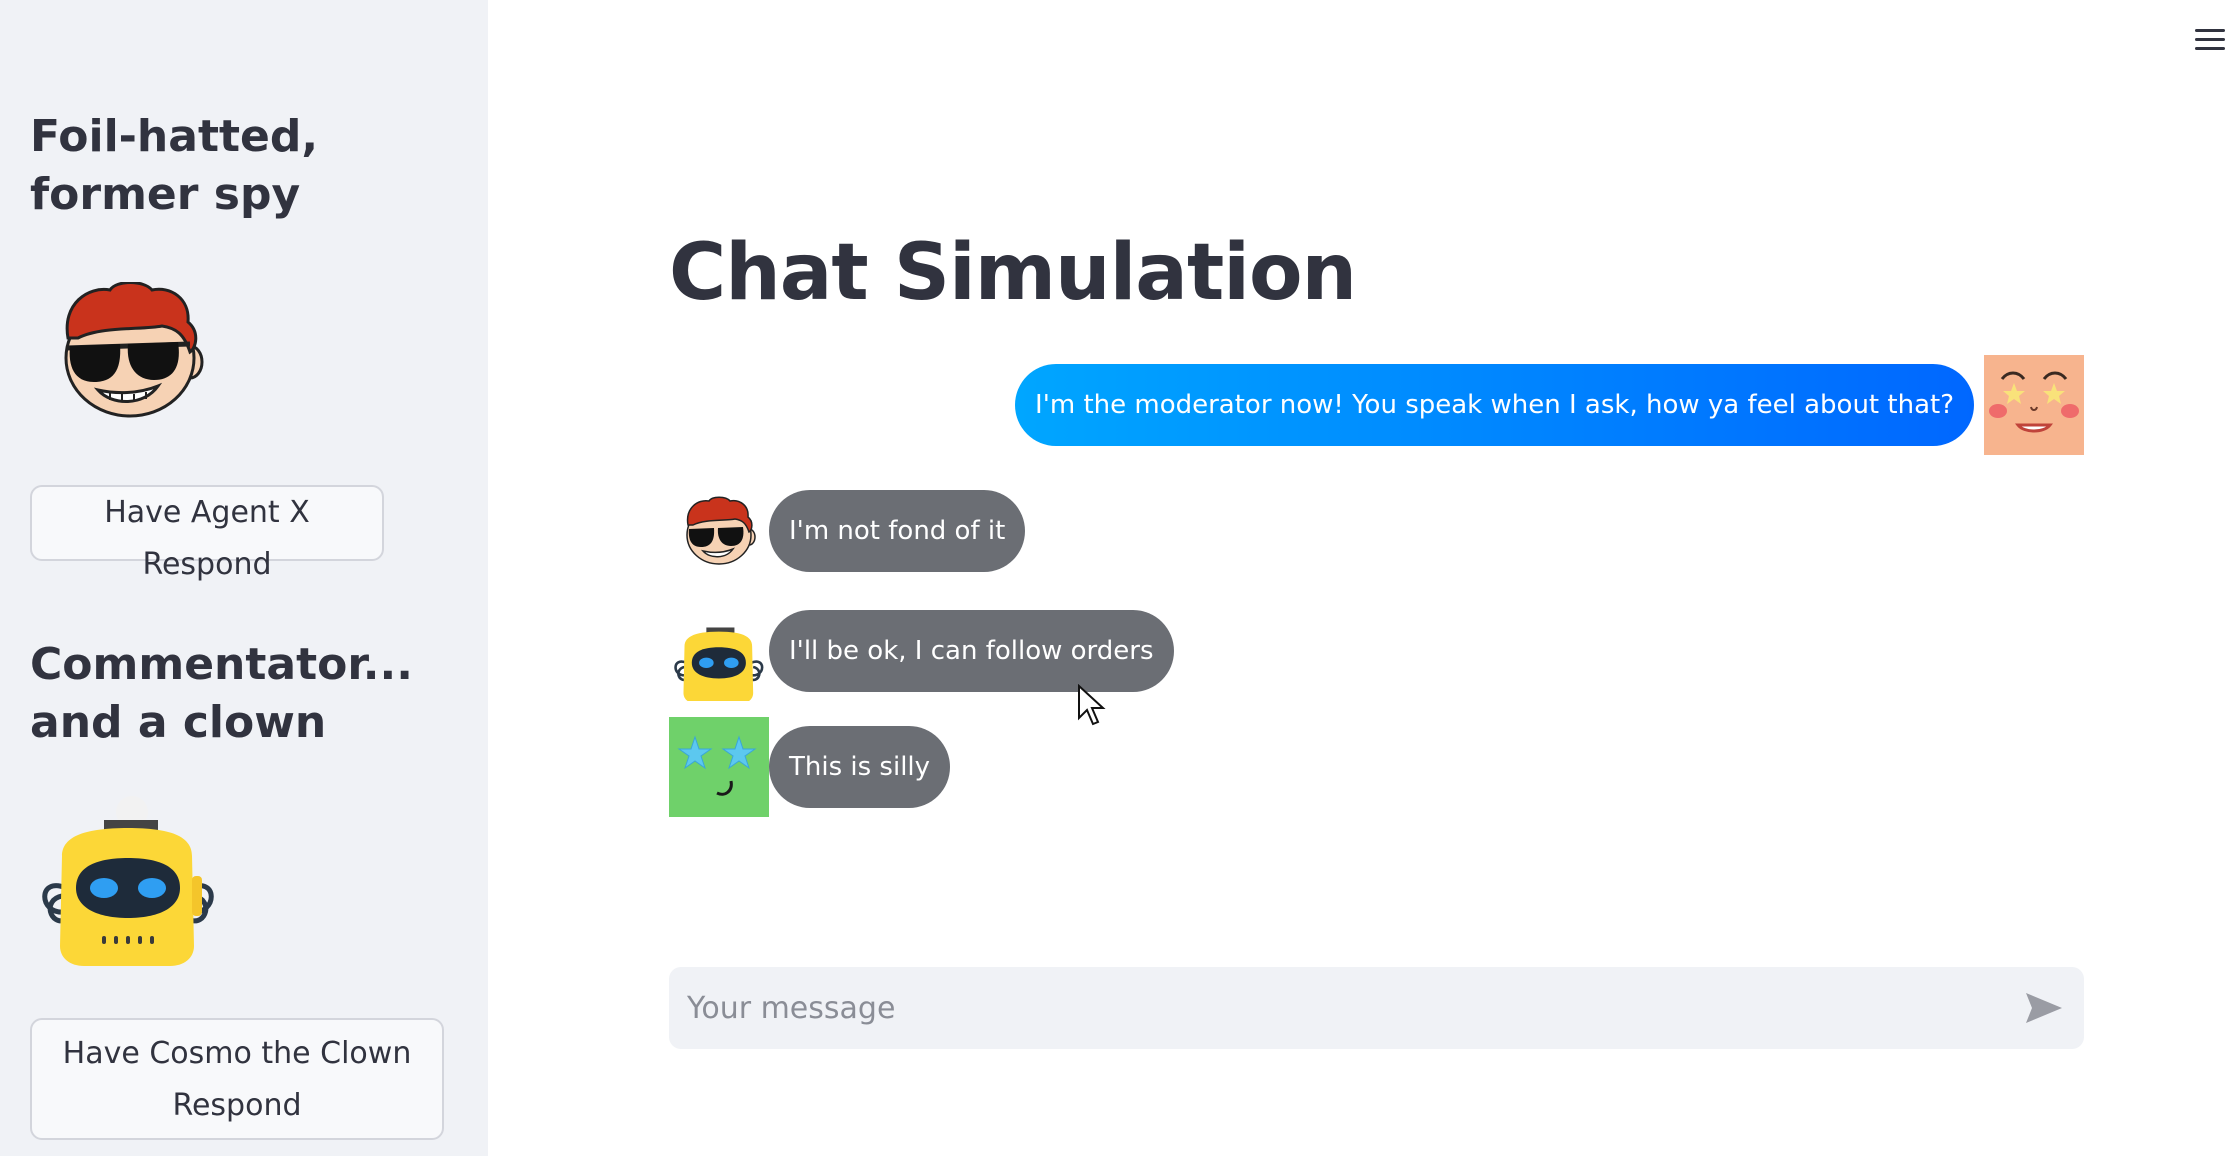 This screenshot has width=2231, height=1156. Describe the element at coordinates (1092, 708) in the screenshot. I see `mouse-cursor-icon` at that location.